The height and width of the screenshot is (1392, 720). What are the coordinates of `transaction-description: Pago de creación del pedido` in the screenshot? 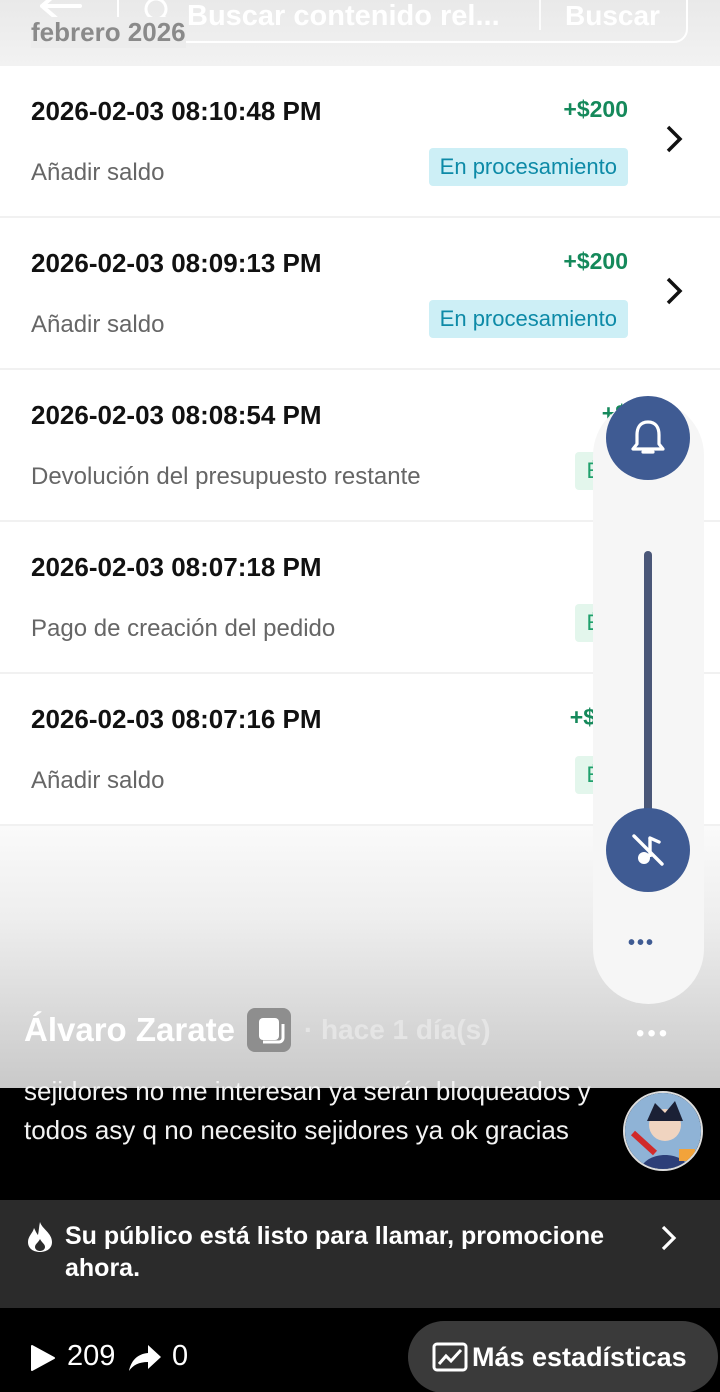 It's located at (183, 628).